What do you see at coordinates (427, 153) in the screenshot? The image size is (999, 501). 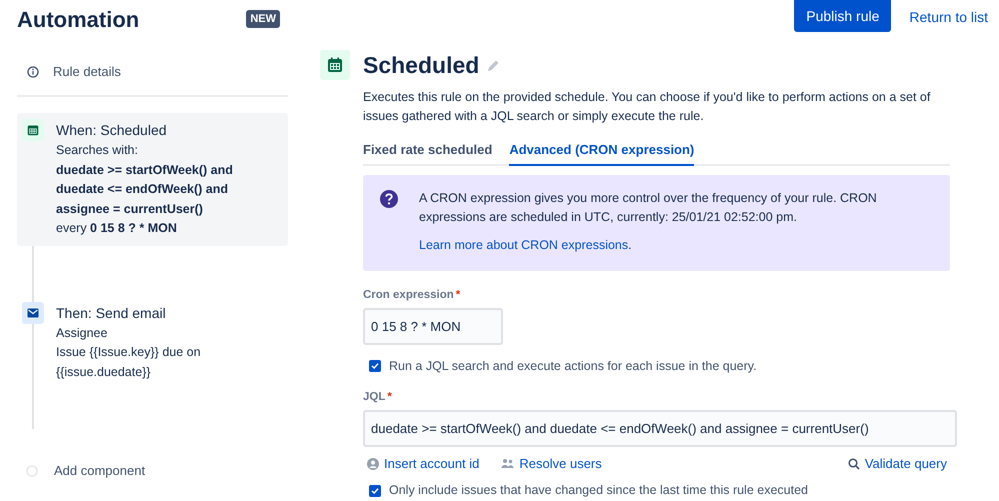 I see `tab: Fixed rate scheduled` at bounding box center [427, 153].